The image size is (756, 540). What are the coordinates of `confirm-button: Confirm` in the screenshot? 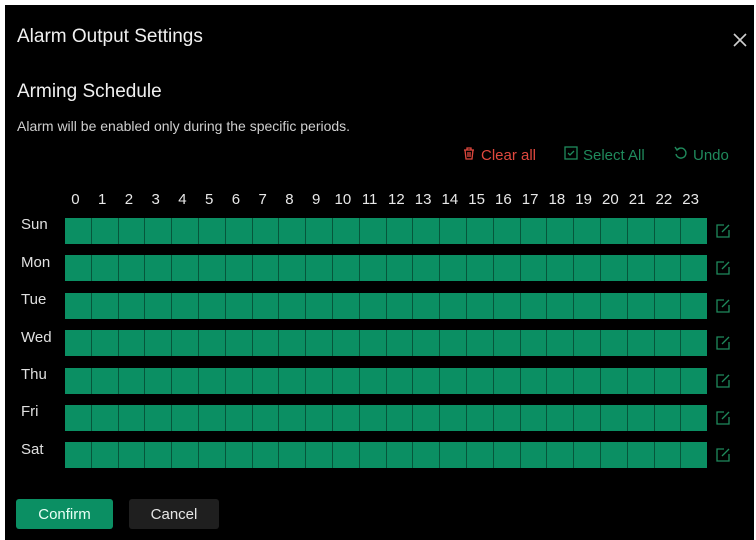 It's located at (64, 514).